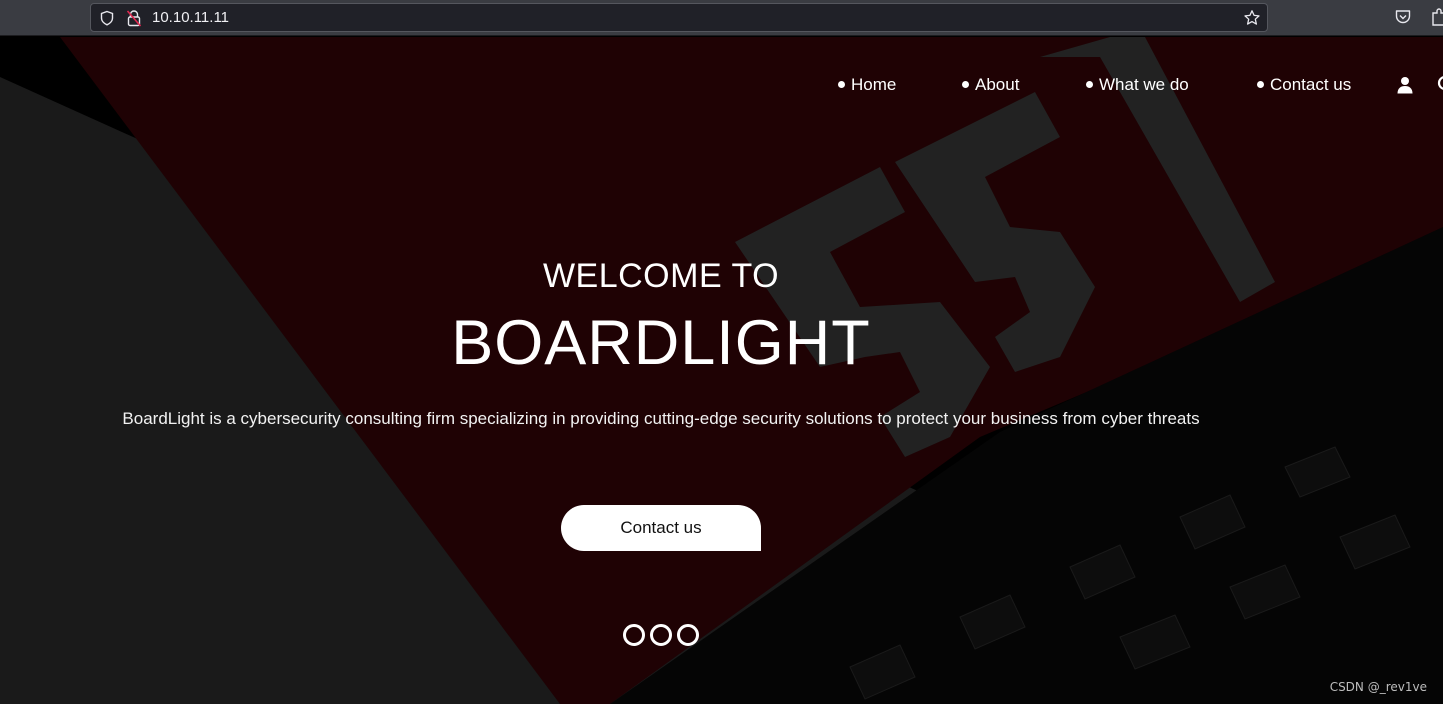 The image size is (1443, 704). Describe the element at coordinates (997, 84) in the screenshot. I see `nav-item-label: About` at that location.